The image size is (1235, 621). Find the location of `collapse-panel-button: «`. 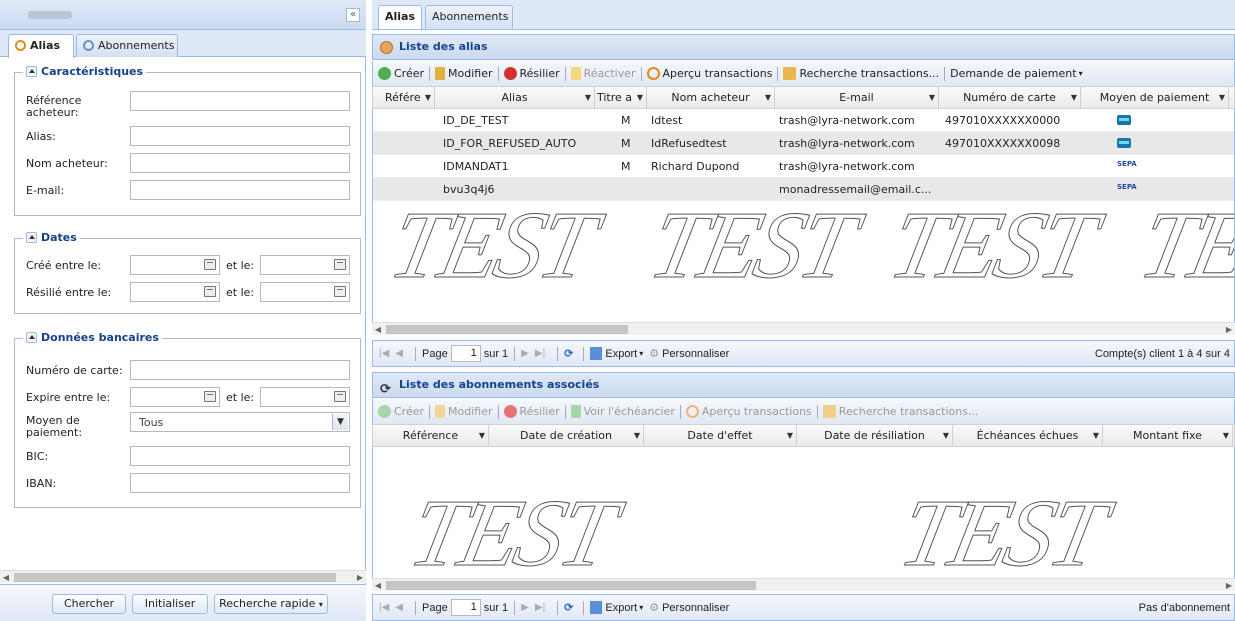

collapse-panel-button: « is located at coordinates (353, 15).